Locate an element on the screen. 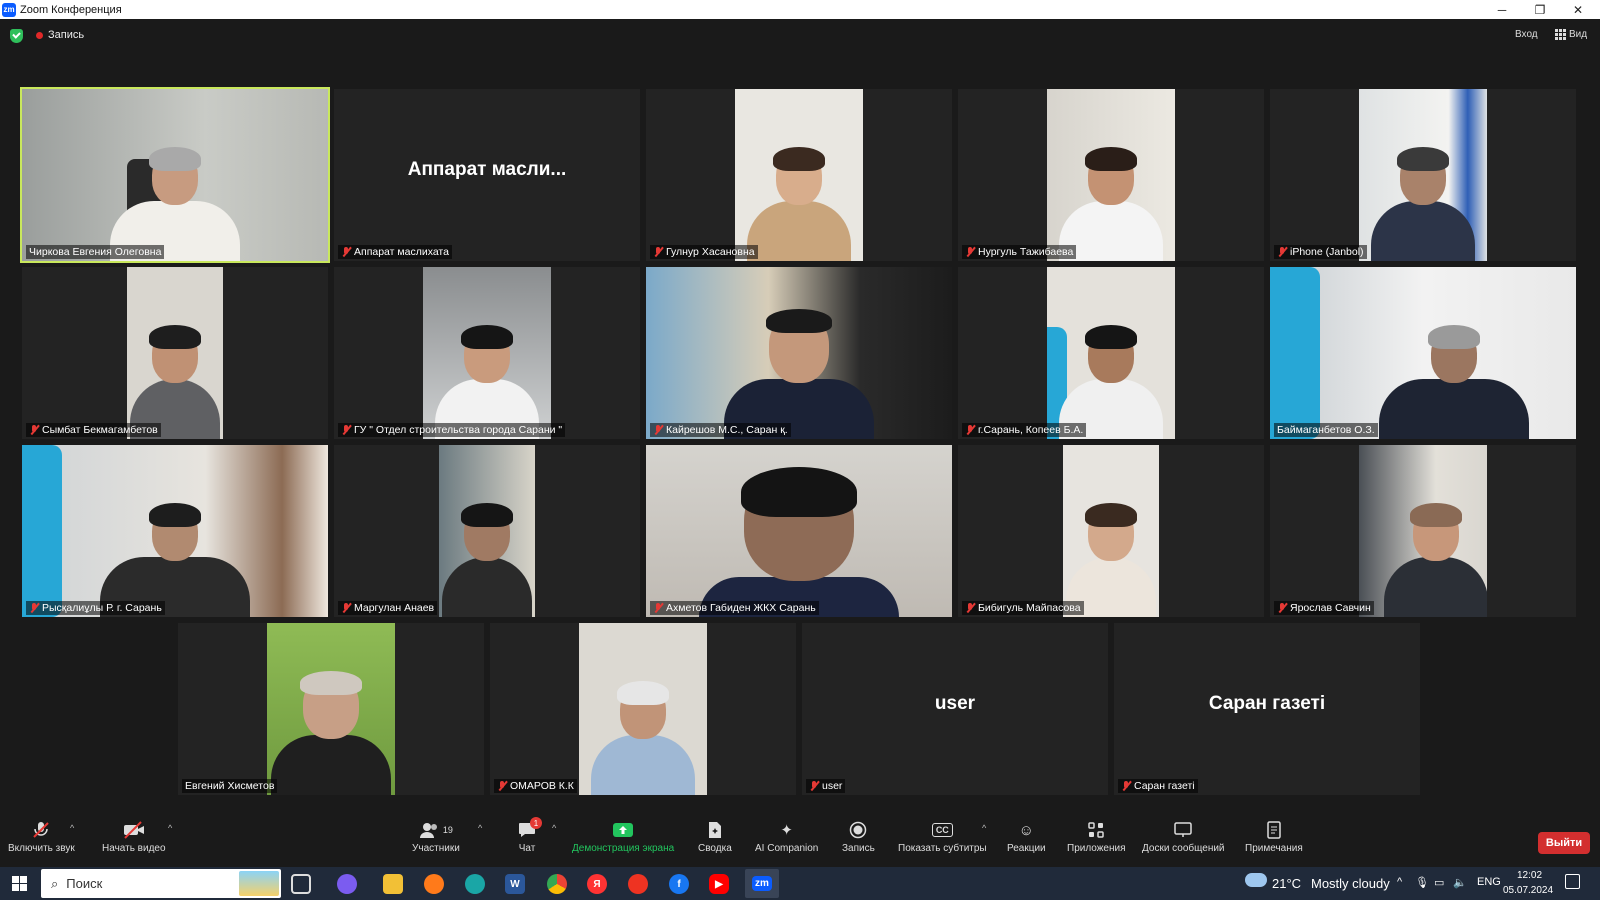 This screenshot has width=1600, height=900. summary-button: Сводка is located at coordinates (715, 837).